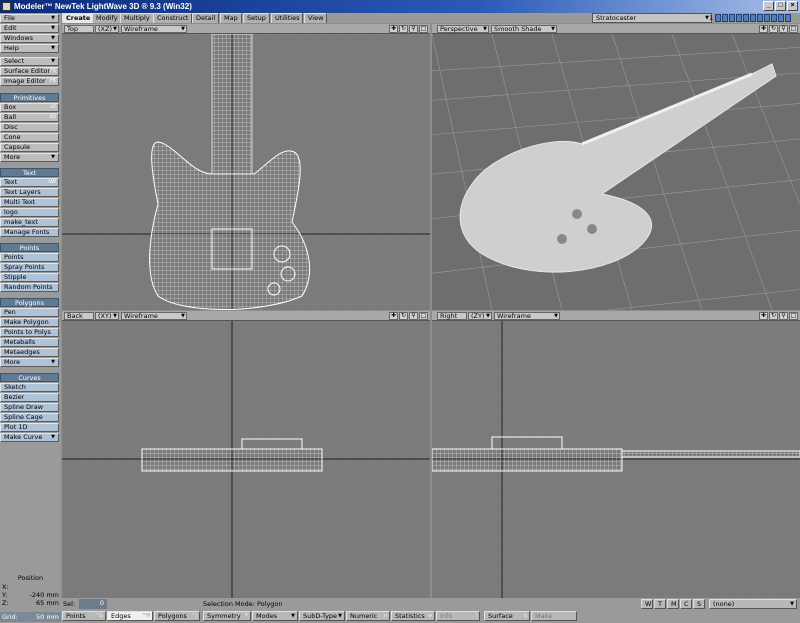  What do you see at coordinates (29, 312) in the screenshot?
I see `pen-tool-button: Pen` at bounding box center [29, 312].